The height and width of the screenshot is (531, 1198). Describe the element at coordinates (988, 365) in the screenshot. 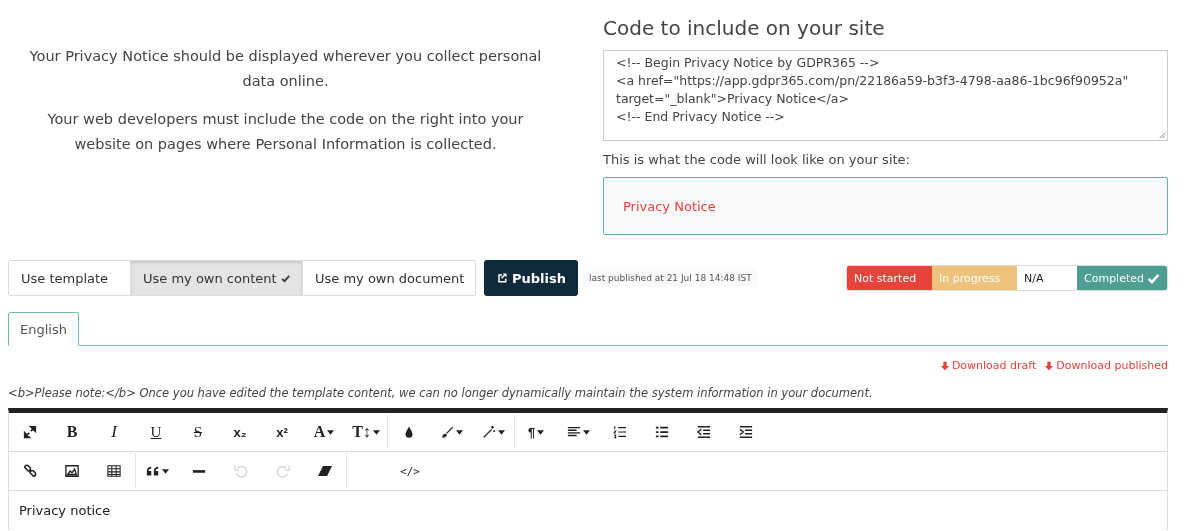

I see `download-link: Download draft` at that location.